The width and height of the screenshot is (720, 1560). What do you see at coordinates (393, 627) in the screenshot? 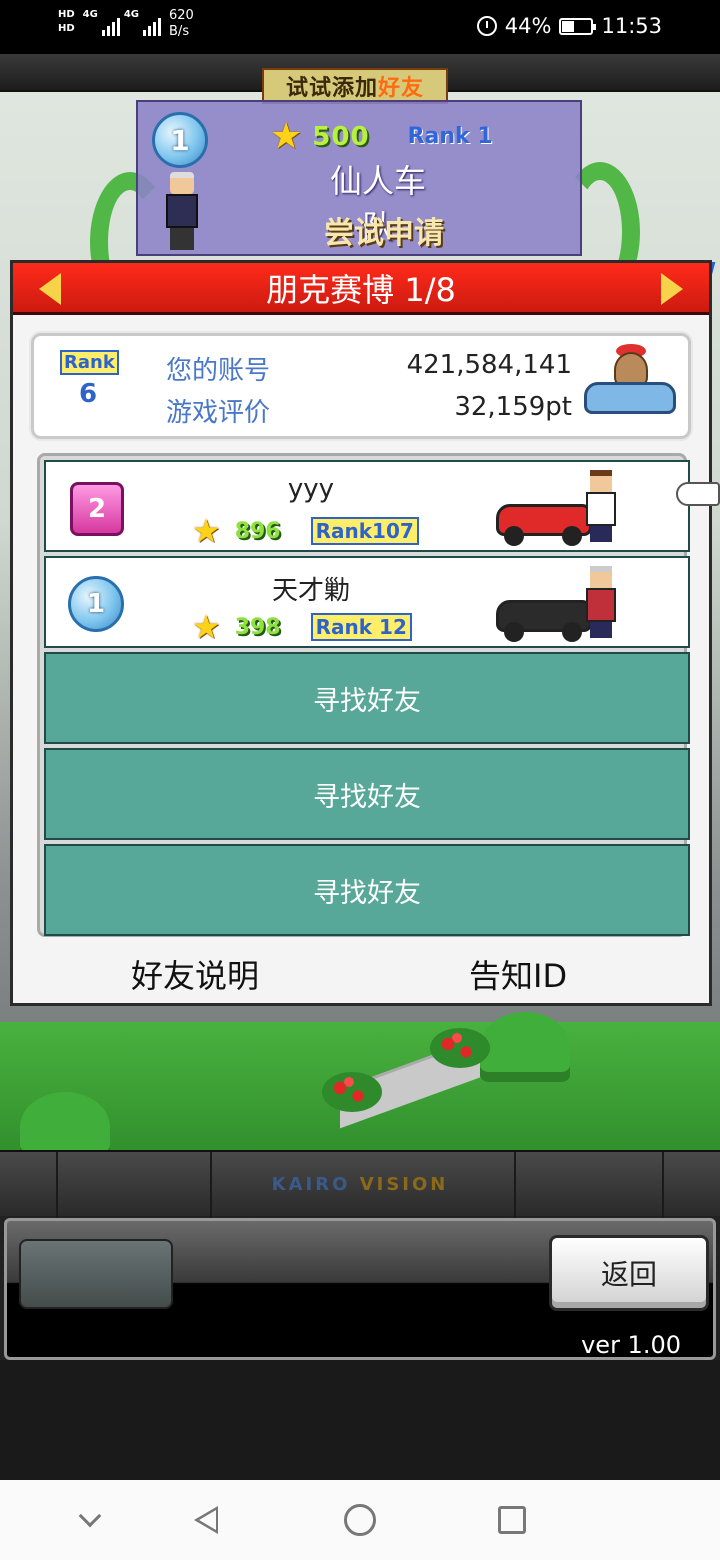
I see `friend-rank-value: 12` at bounding box center [393, 627].